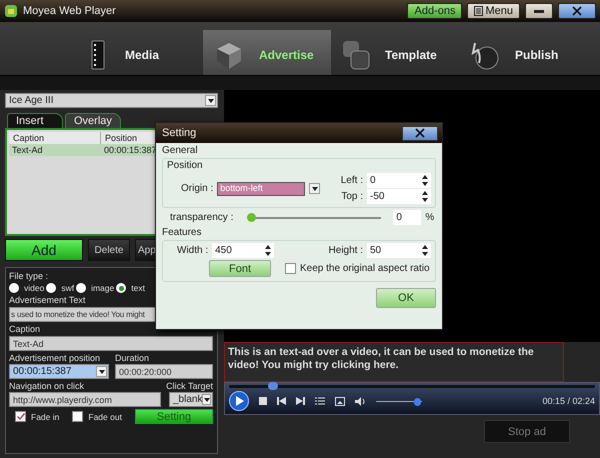 The image size is (600, 458). Describe the element at coordinates (25, 329) in the screenshot. I see `field-label: Caption` at that location.